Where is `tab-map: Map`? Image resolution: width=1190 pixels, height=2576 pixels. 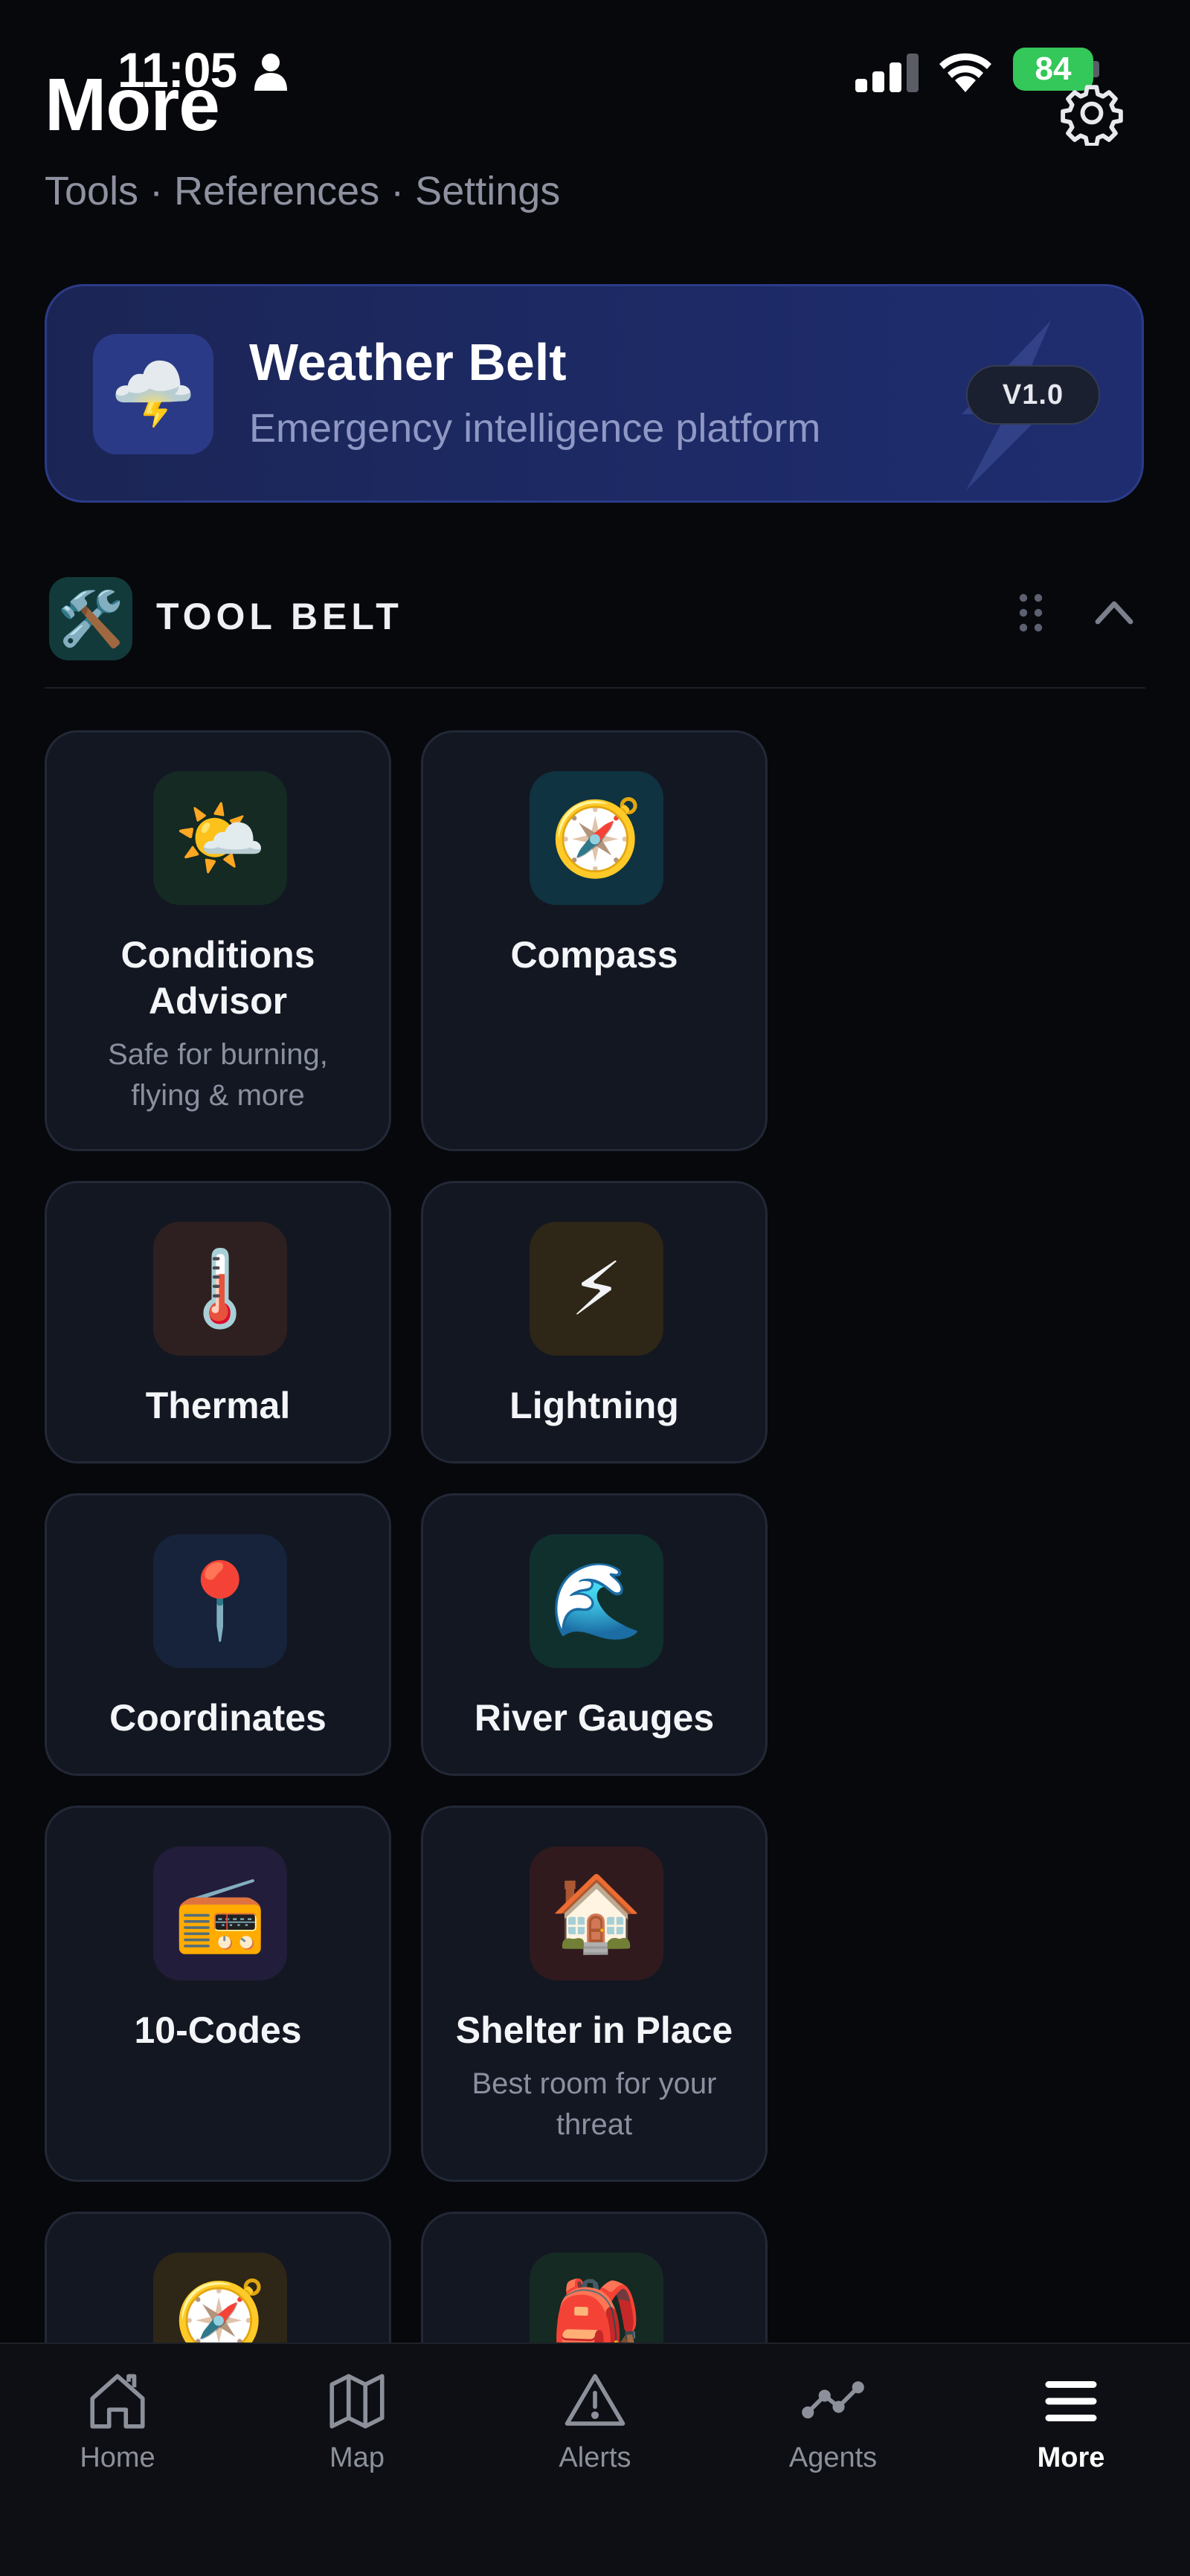
tab-map: Map is located at coordinates (357, 2435).